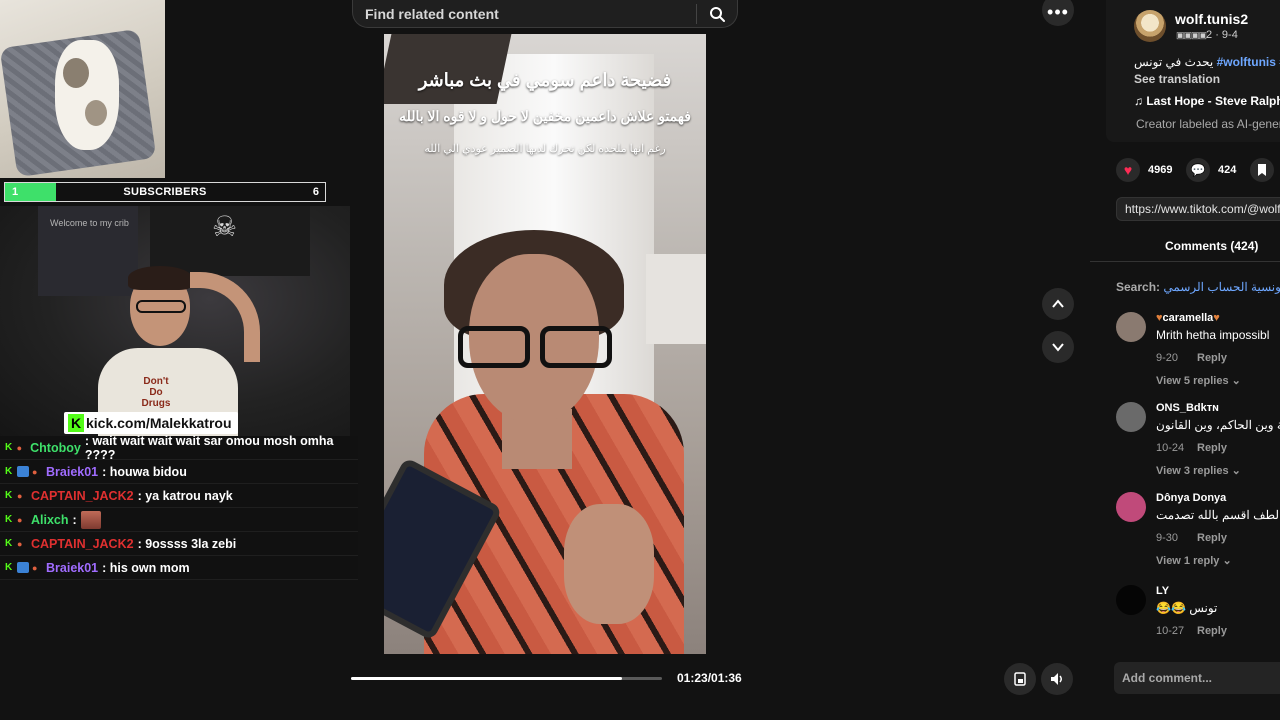 This screenshot has width=1280, height=720. What do you see at coordinates (74, 519) in the screenshot?
I see `chat-text: :` at bounding box center [74, 519].